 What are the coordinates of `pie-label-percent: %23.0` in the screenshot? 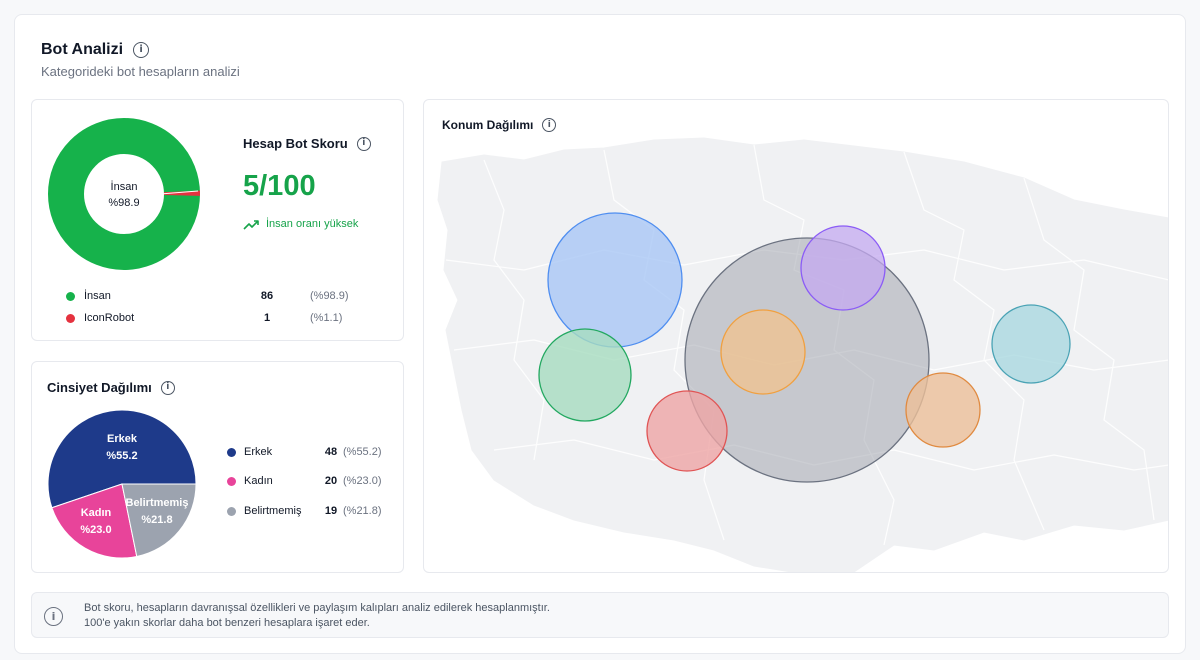 It's located at (96, 530).